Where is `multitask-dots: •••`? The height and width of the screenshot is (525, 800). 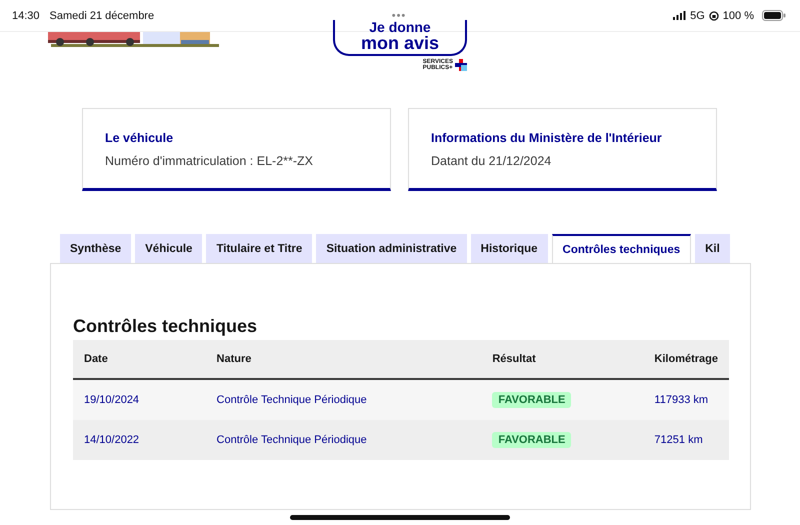
multitask-dots: ••• is located at coordinates (399, 16).